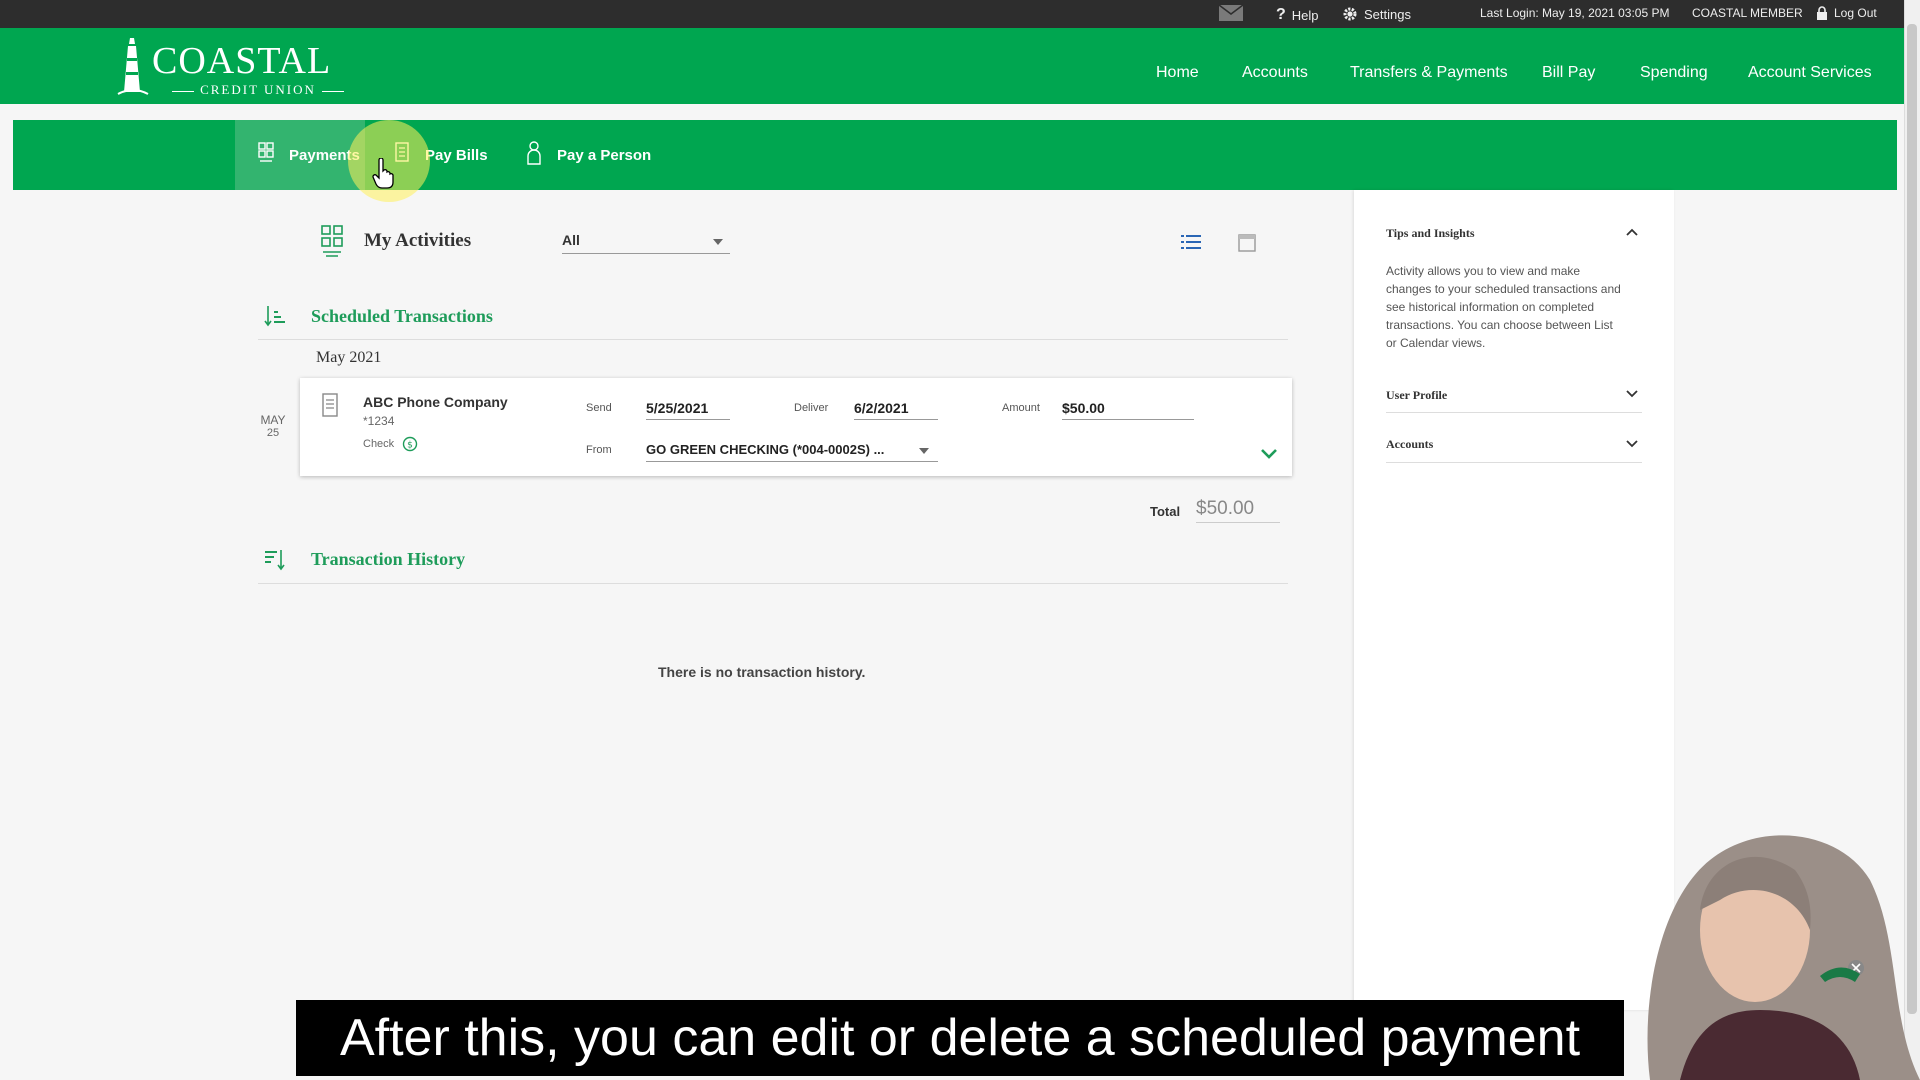  I want to click on calendar-view-icon, so click(1247, 242).